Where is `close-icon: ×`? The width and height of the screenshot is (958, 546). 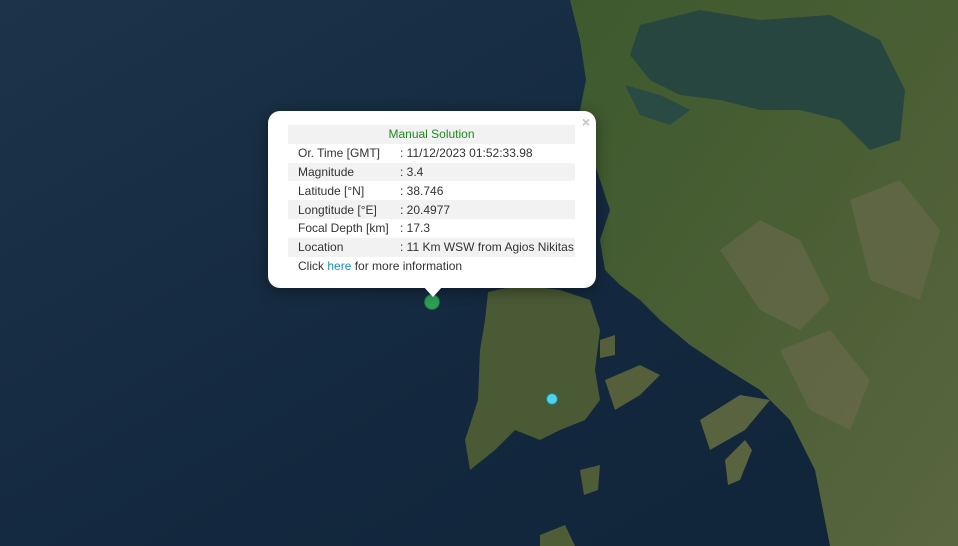 close-icon: × is located at coordinates (586, 122).